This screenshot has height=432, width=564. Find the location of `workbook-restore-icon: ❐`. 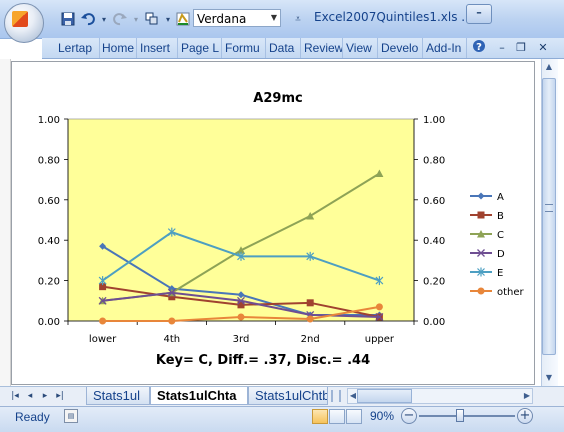

workbook-restore-icon: ❐ is located at coordinates (521, 48).